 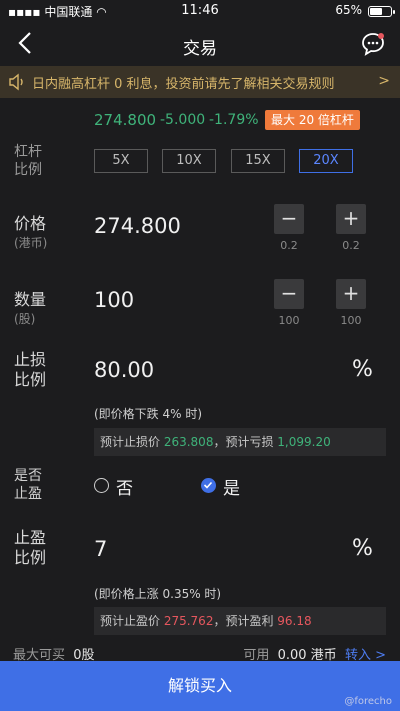 I want to click on stop-loss-label: 止损 比例, so click(x=30, y=369).